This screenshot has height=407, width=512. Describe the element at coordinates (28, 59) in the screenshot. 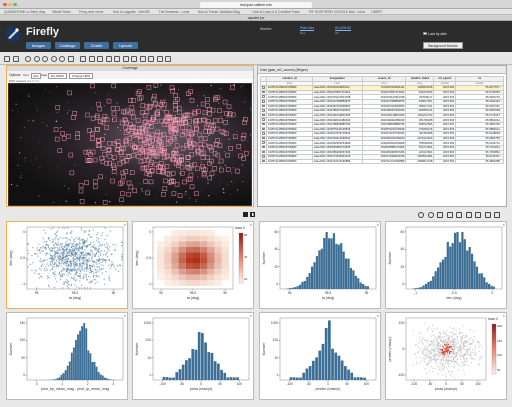

I see `zoom-in-icon` at that location.